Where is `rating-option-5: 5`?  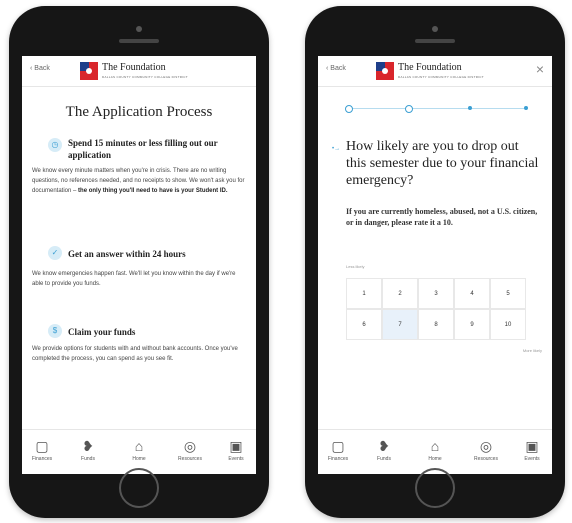
rating-option-5: 5 is located at coordinates (508, 293).